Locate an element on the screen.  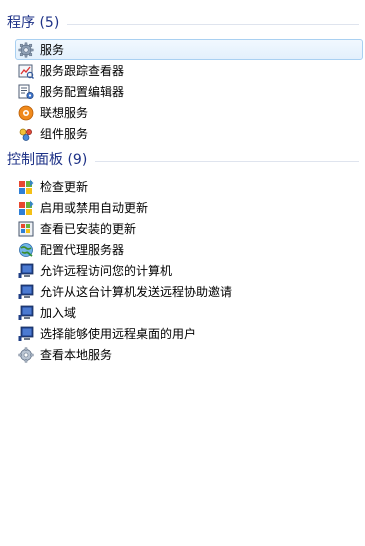
programs-header: 程序 (5) is located at coordinates (183, 23).